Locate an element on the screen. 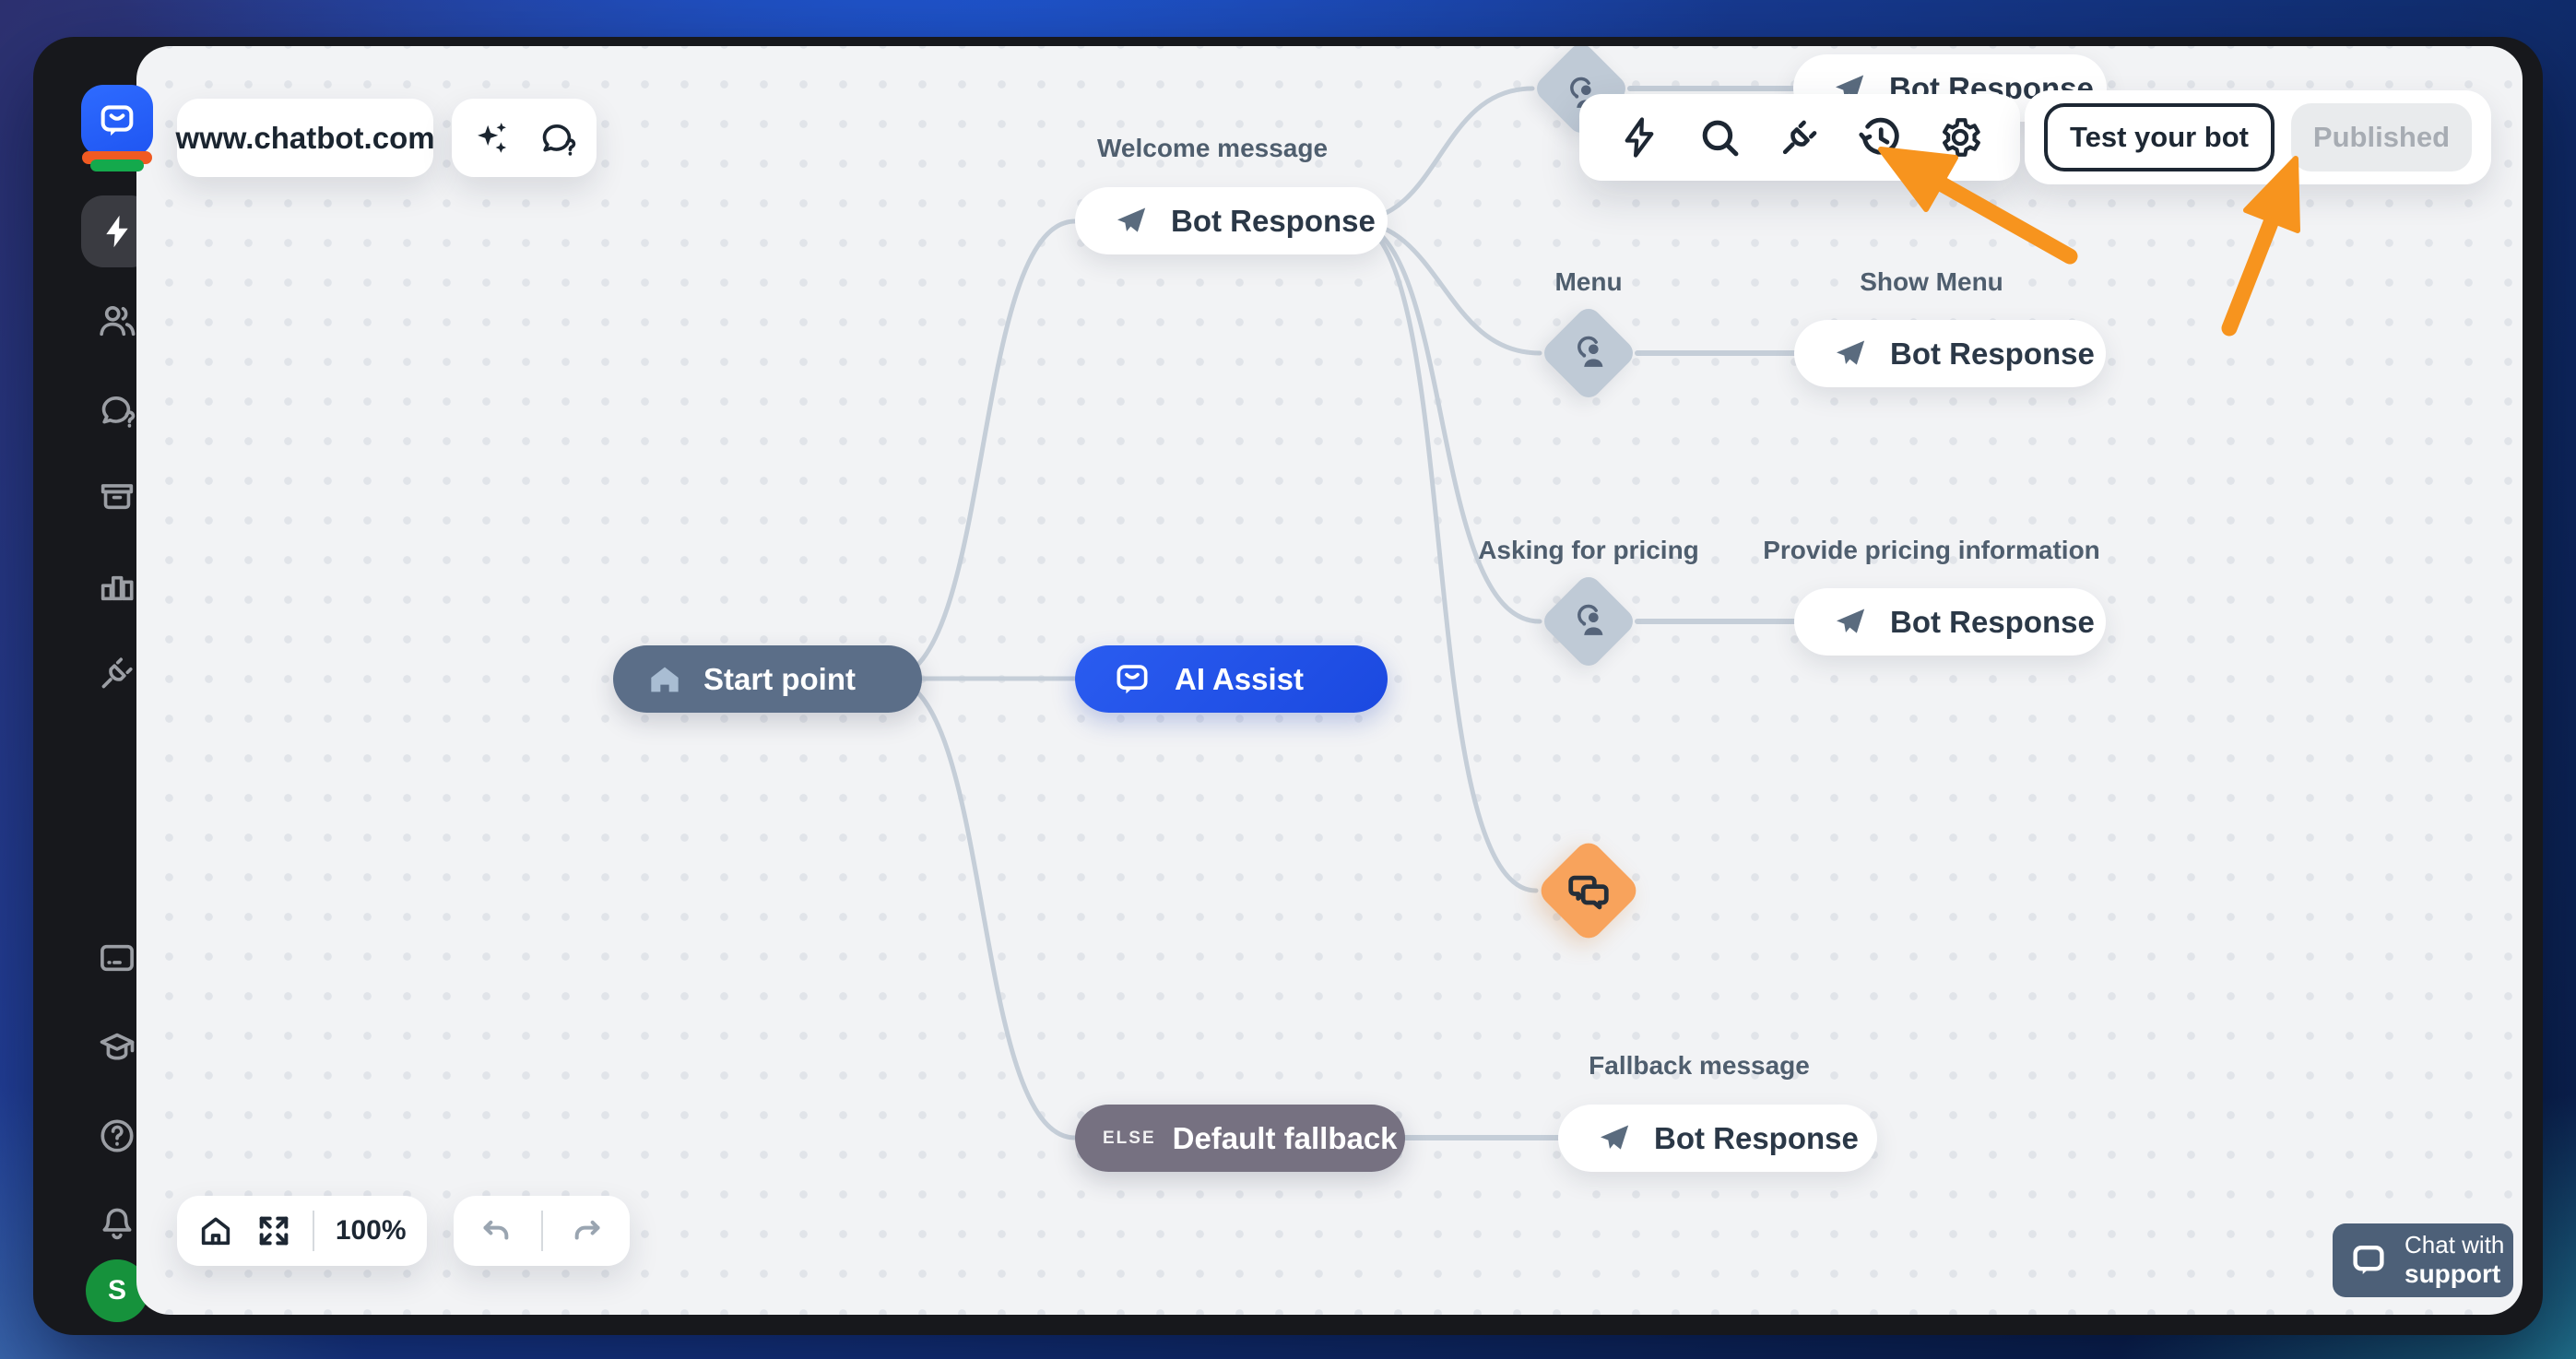  logo-layer-green is located at coordinates (117, 165).